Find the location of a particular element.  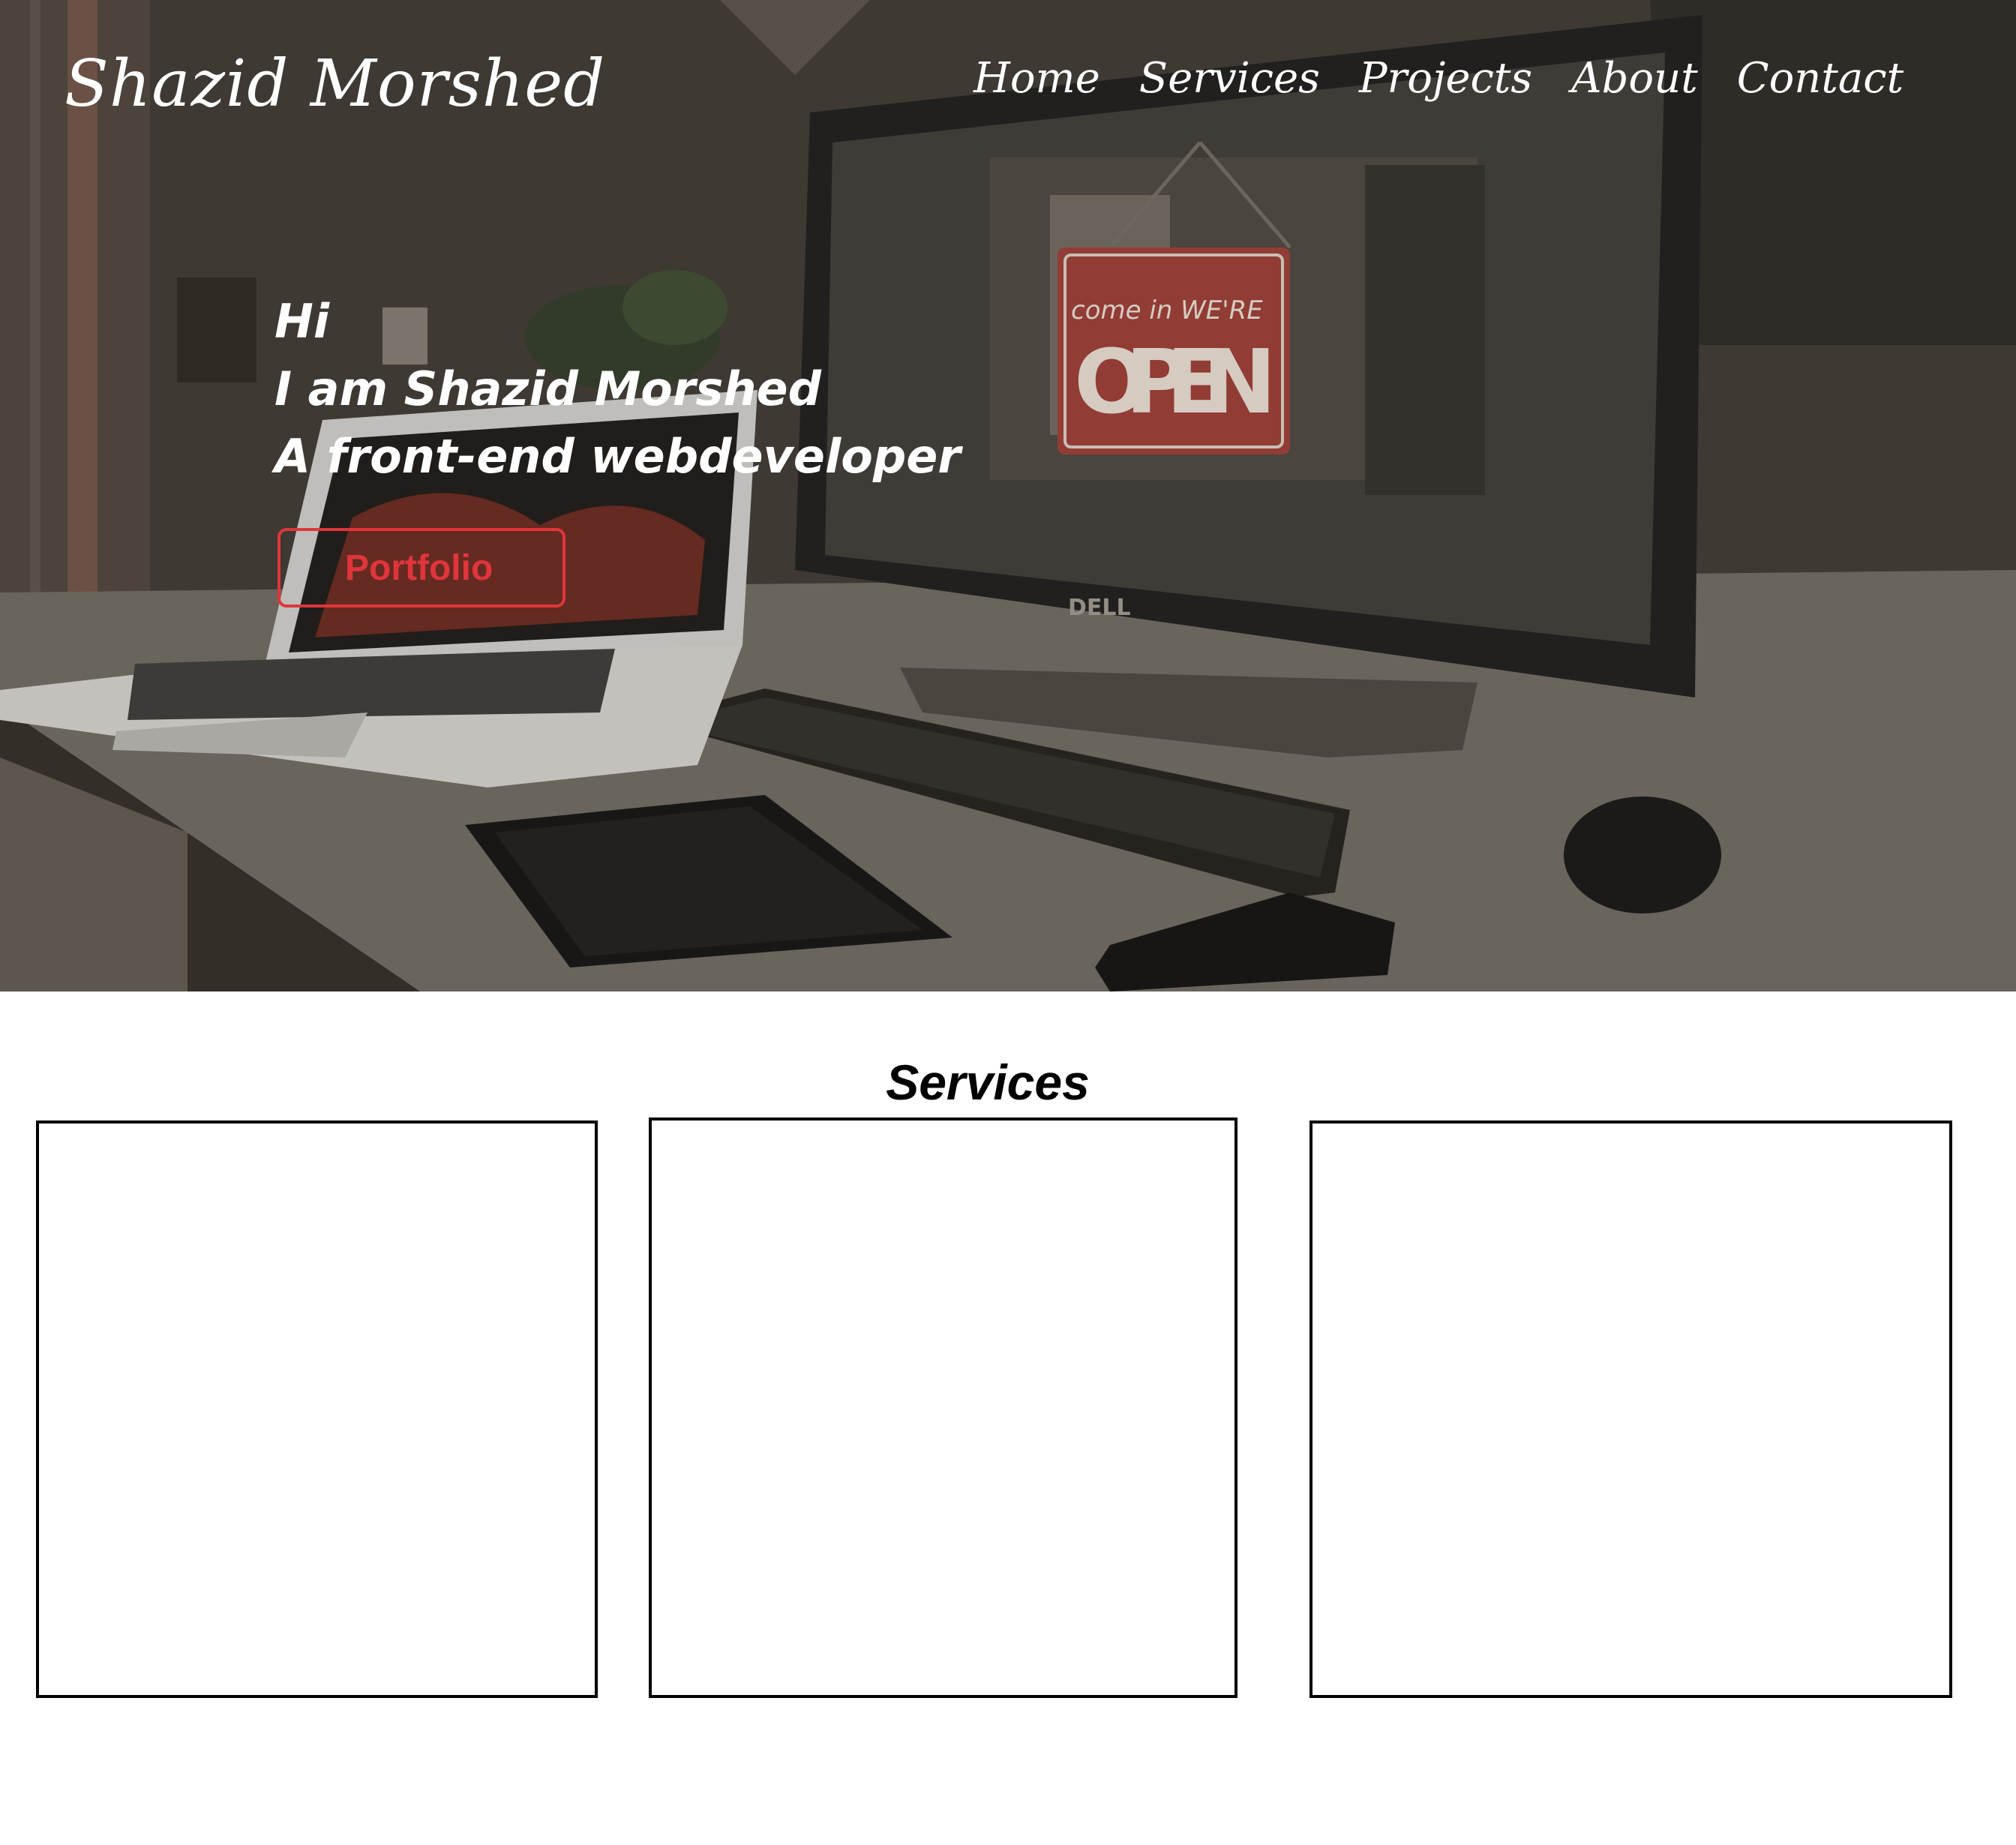

hero-role-line: A front-end webdeveloper is located at coordinates (617, 456).